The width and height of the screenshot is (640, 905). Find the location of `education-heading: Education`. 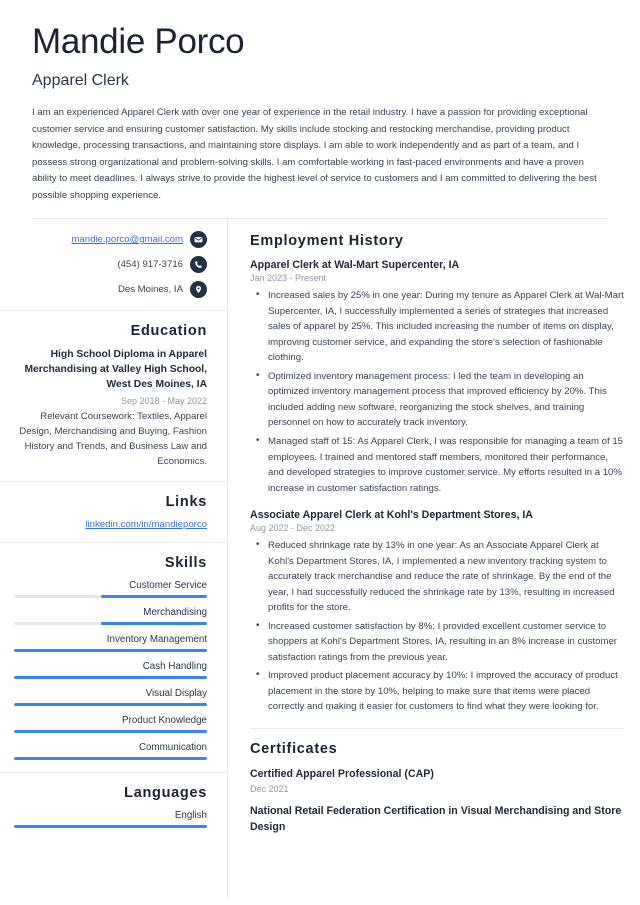

education-heading: Education is located at coordinates (168, 331).